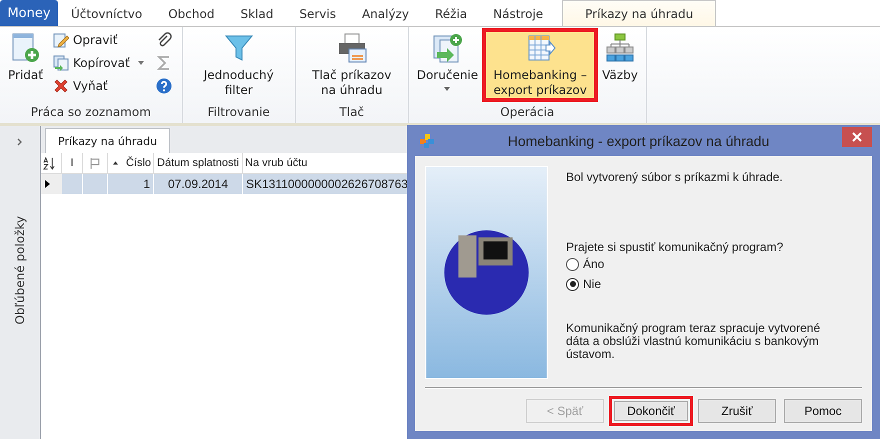 This screenshot has height=439, width=880. What do you see at coordinates (327, 184) in the screenshot?
I see `table-cell: SK1311000000002626708763` at bounding box center [327, 184].